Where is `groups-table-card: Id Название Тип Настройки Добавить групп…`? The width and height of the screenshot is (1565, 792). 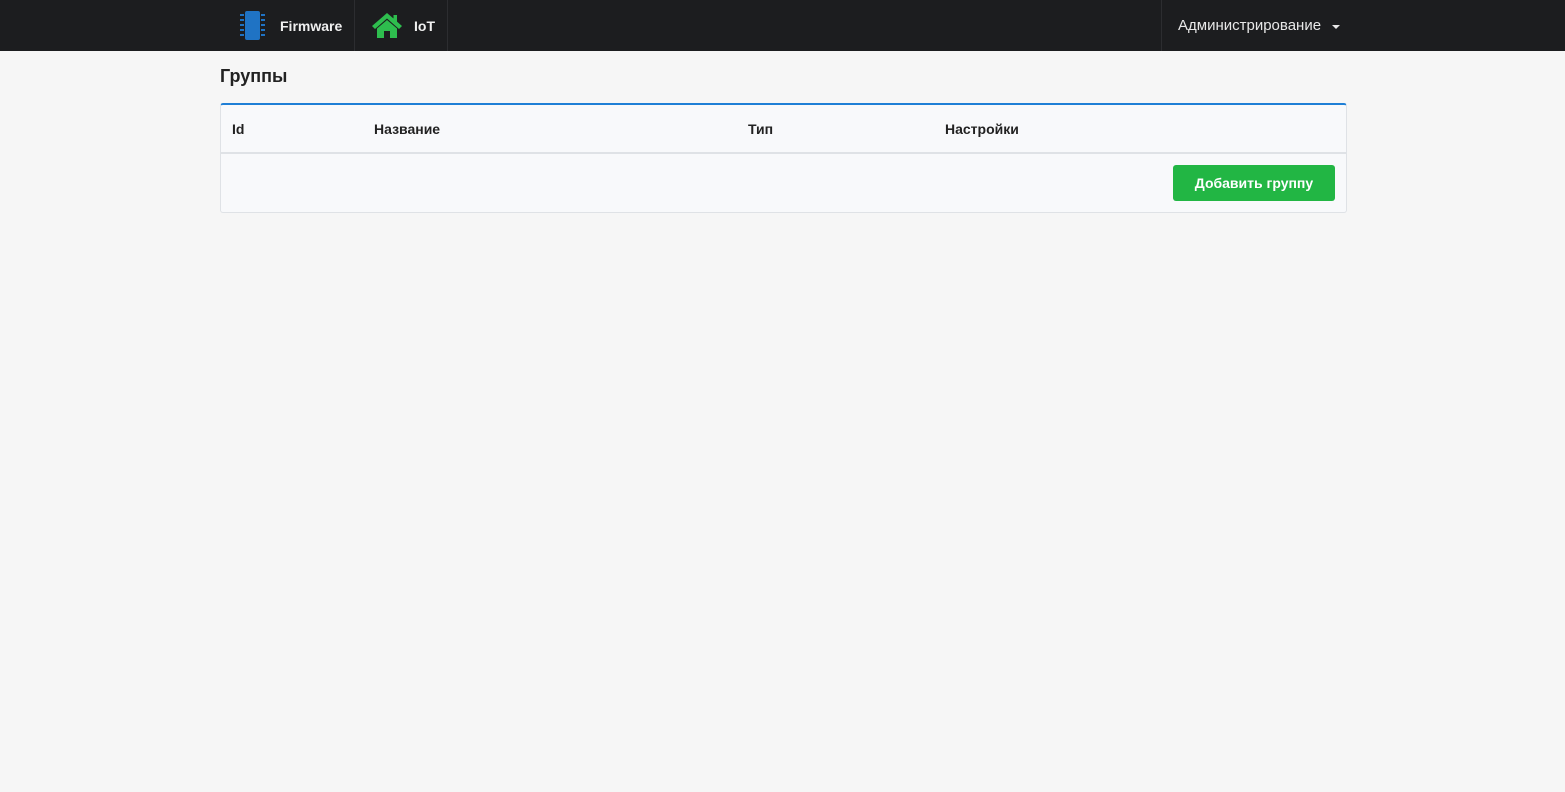 groups-table-card: Id Название Тип Настройки Добавить групп… is located at coordinates (783, 158).